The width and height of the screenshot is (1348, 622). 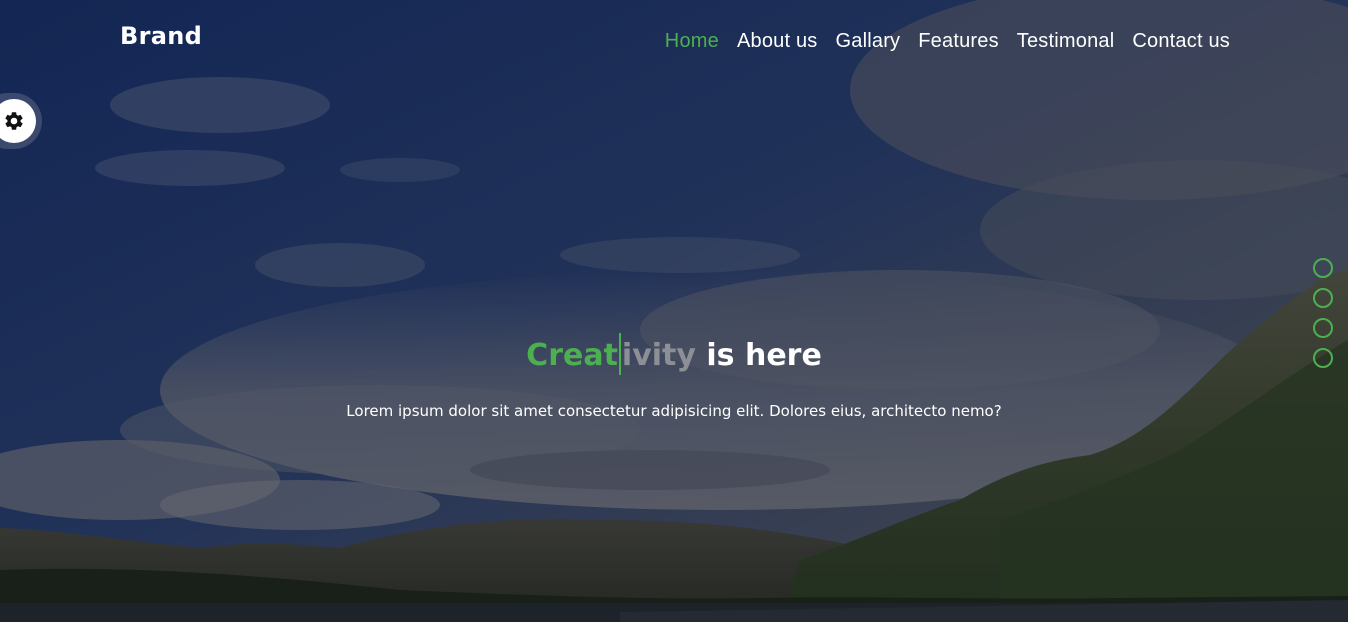 I want to click on nav-link-contact: Contact us, so click(x=1181, y=41).